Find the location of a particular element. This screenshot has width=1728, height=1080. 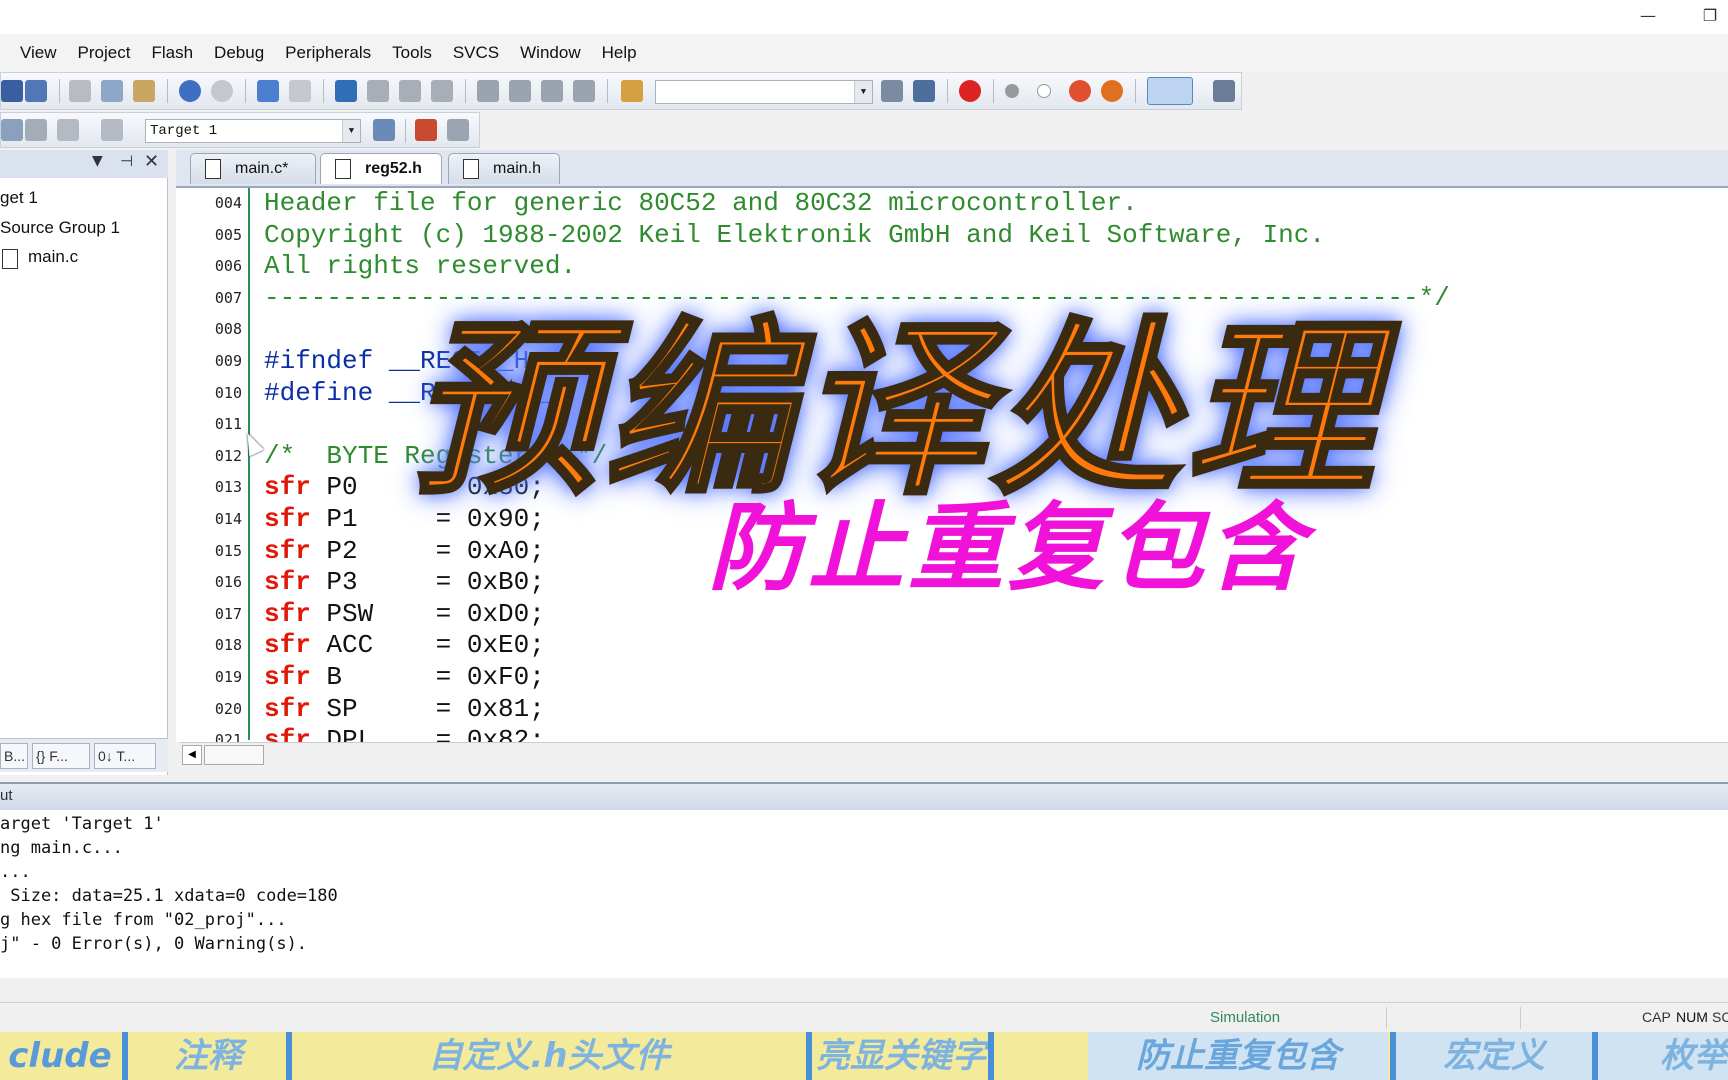

tab-main-h: main.h is located at coordinates (504, 168).